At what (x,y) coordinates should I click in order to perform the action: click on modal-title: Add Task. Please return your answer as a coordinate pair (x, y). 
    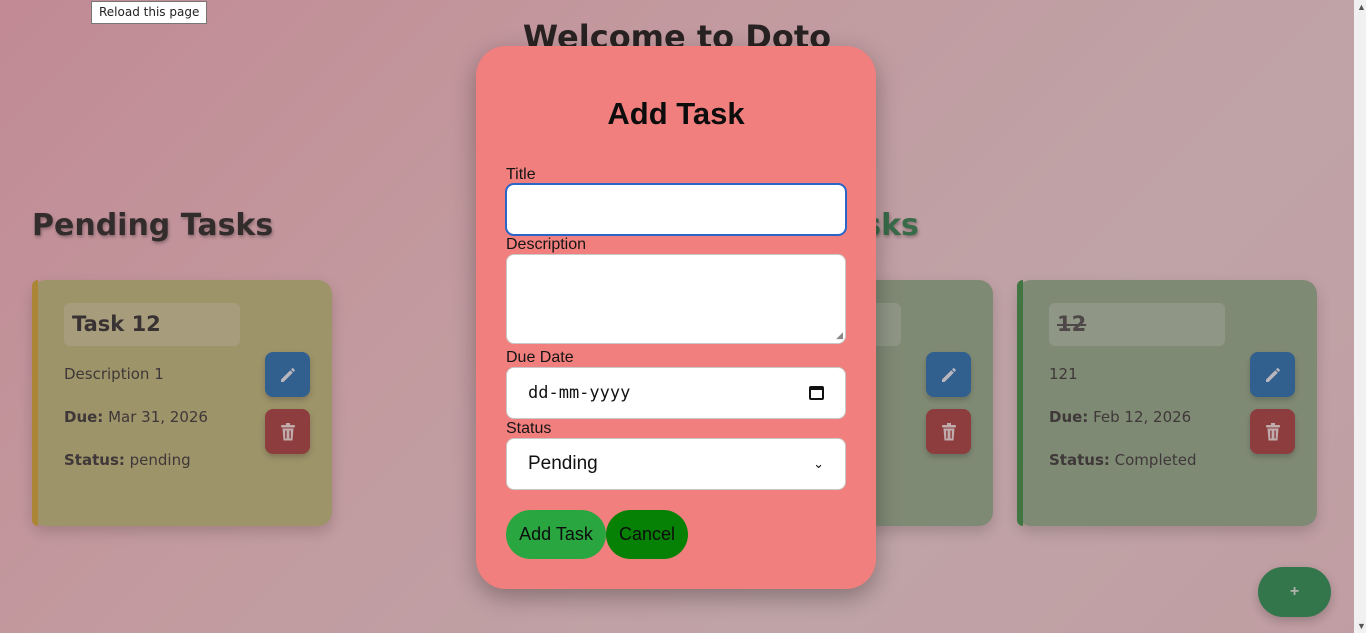
    Looking at the image, I should click on (676, 113).